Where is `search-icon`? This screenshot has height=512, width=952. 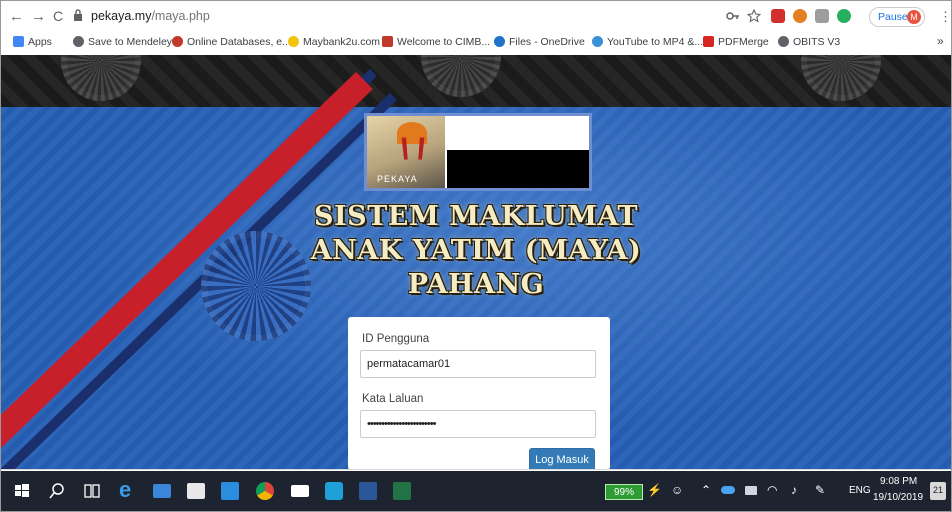 search-icon is located at coordinates (57, 491).